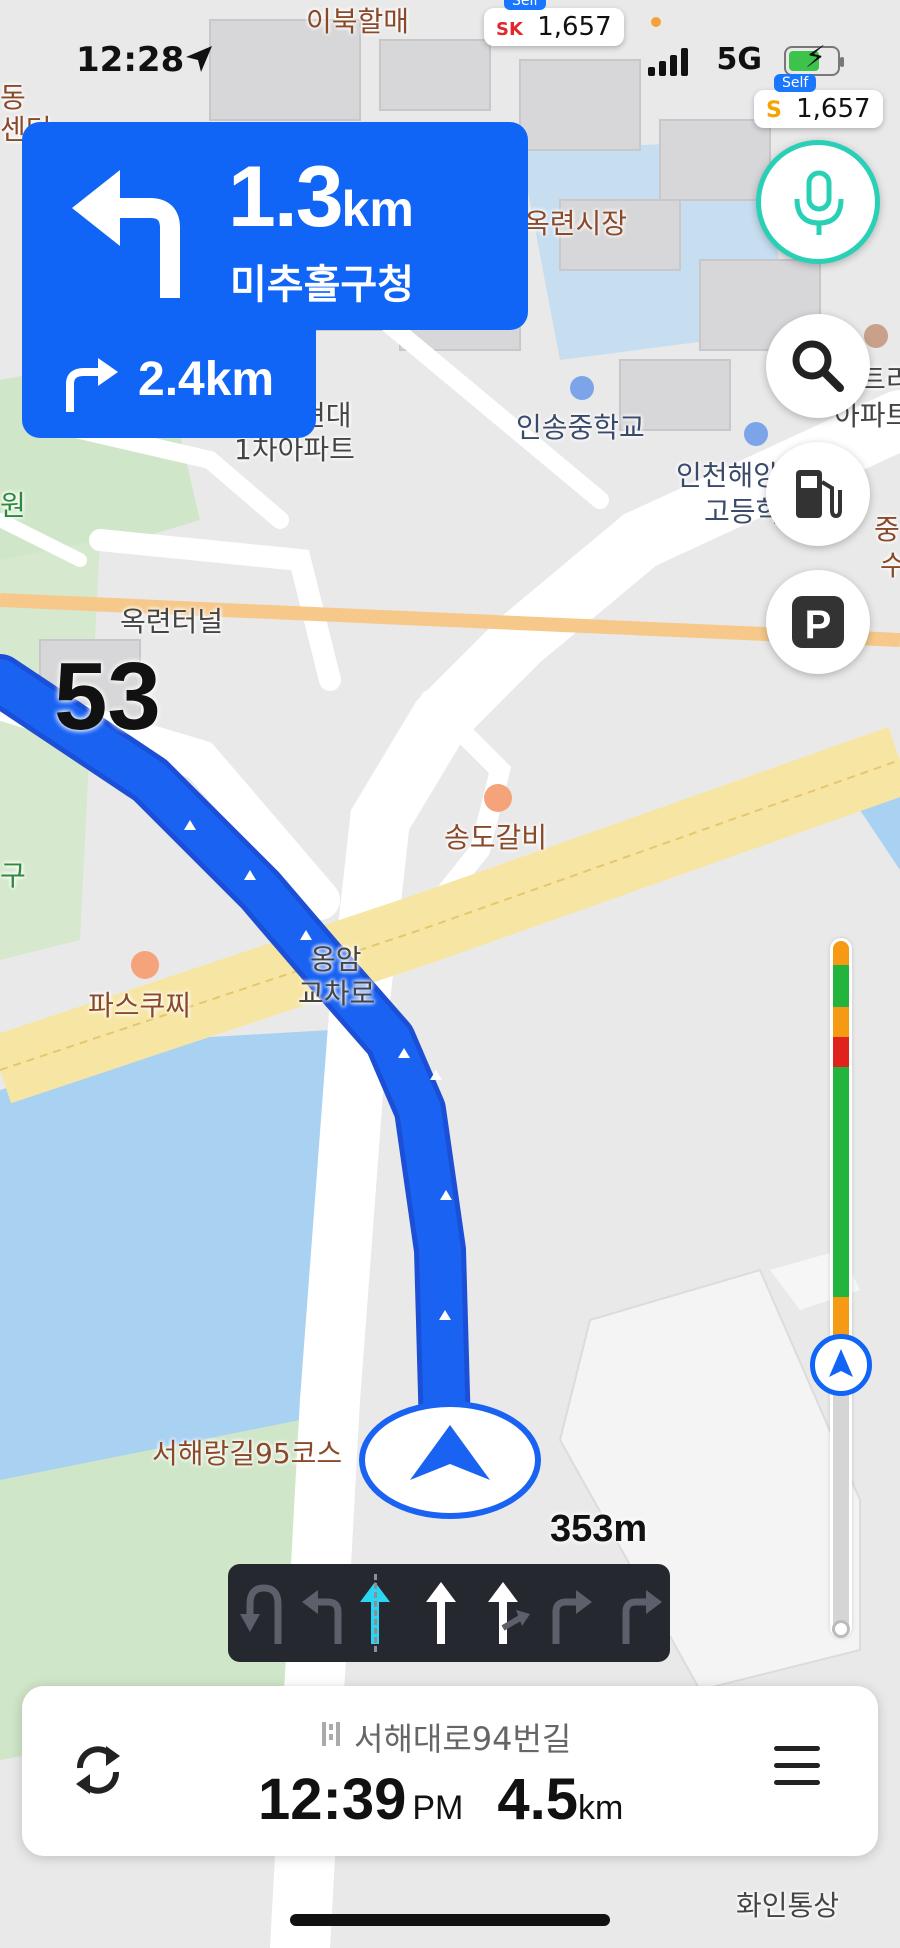 The width and height of the screenshot is (900, 1948). What do you see at coordinates (800, 1766) in the screenshot?
I see `menu-button` at bounding box center [800, 1766].